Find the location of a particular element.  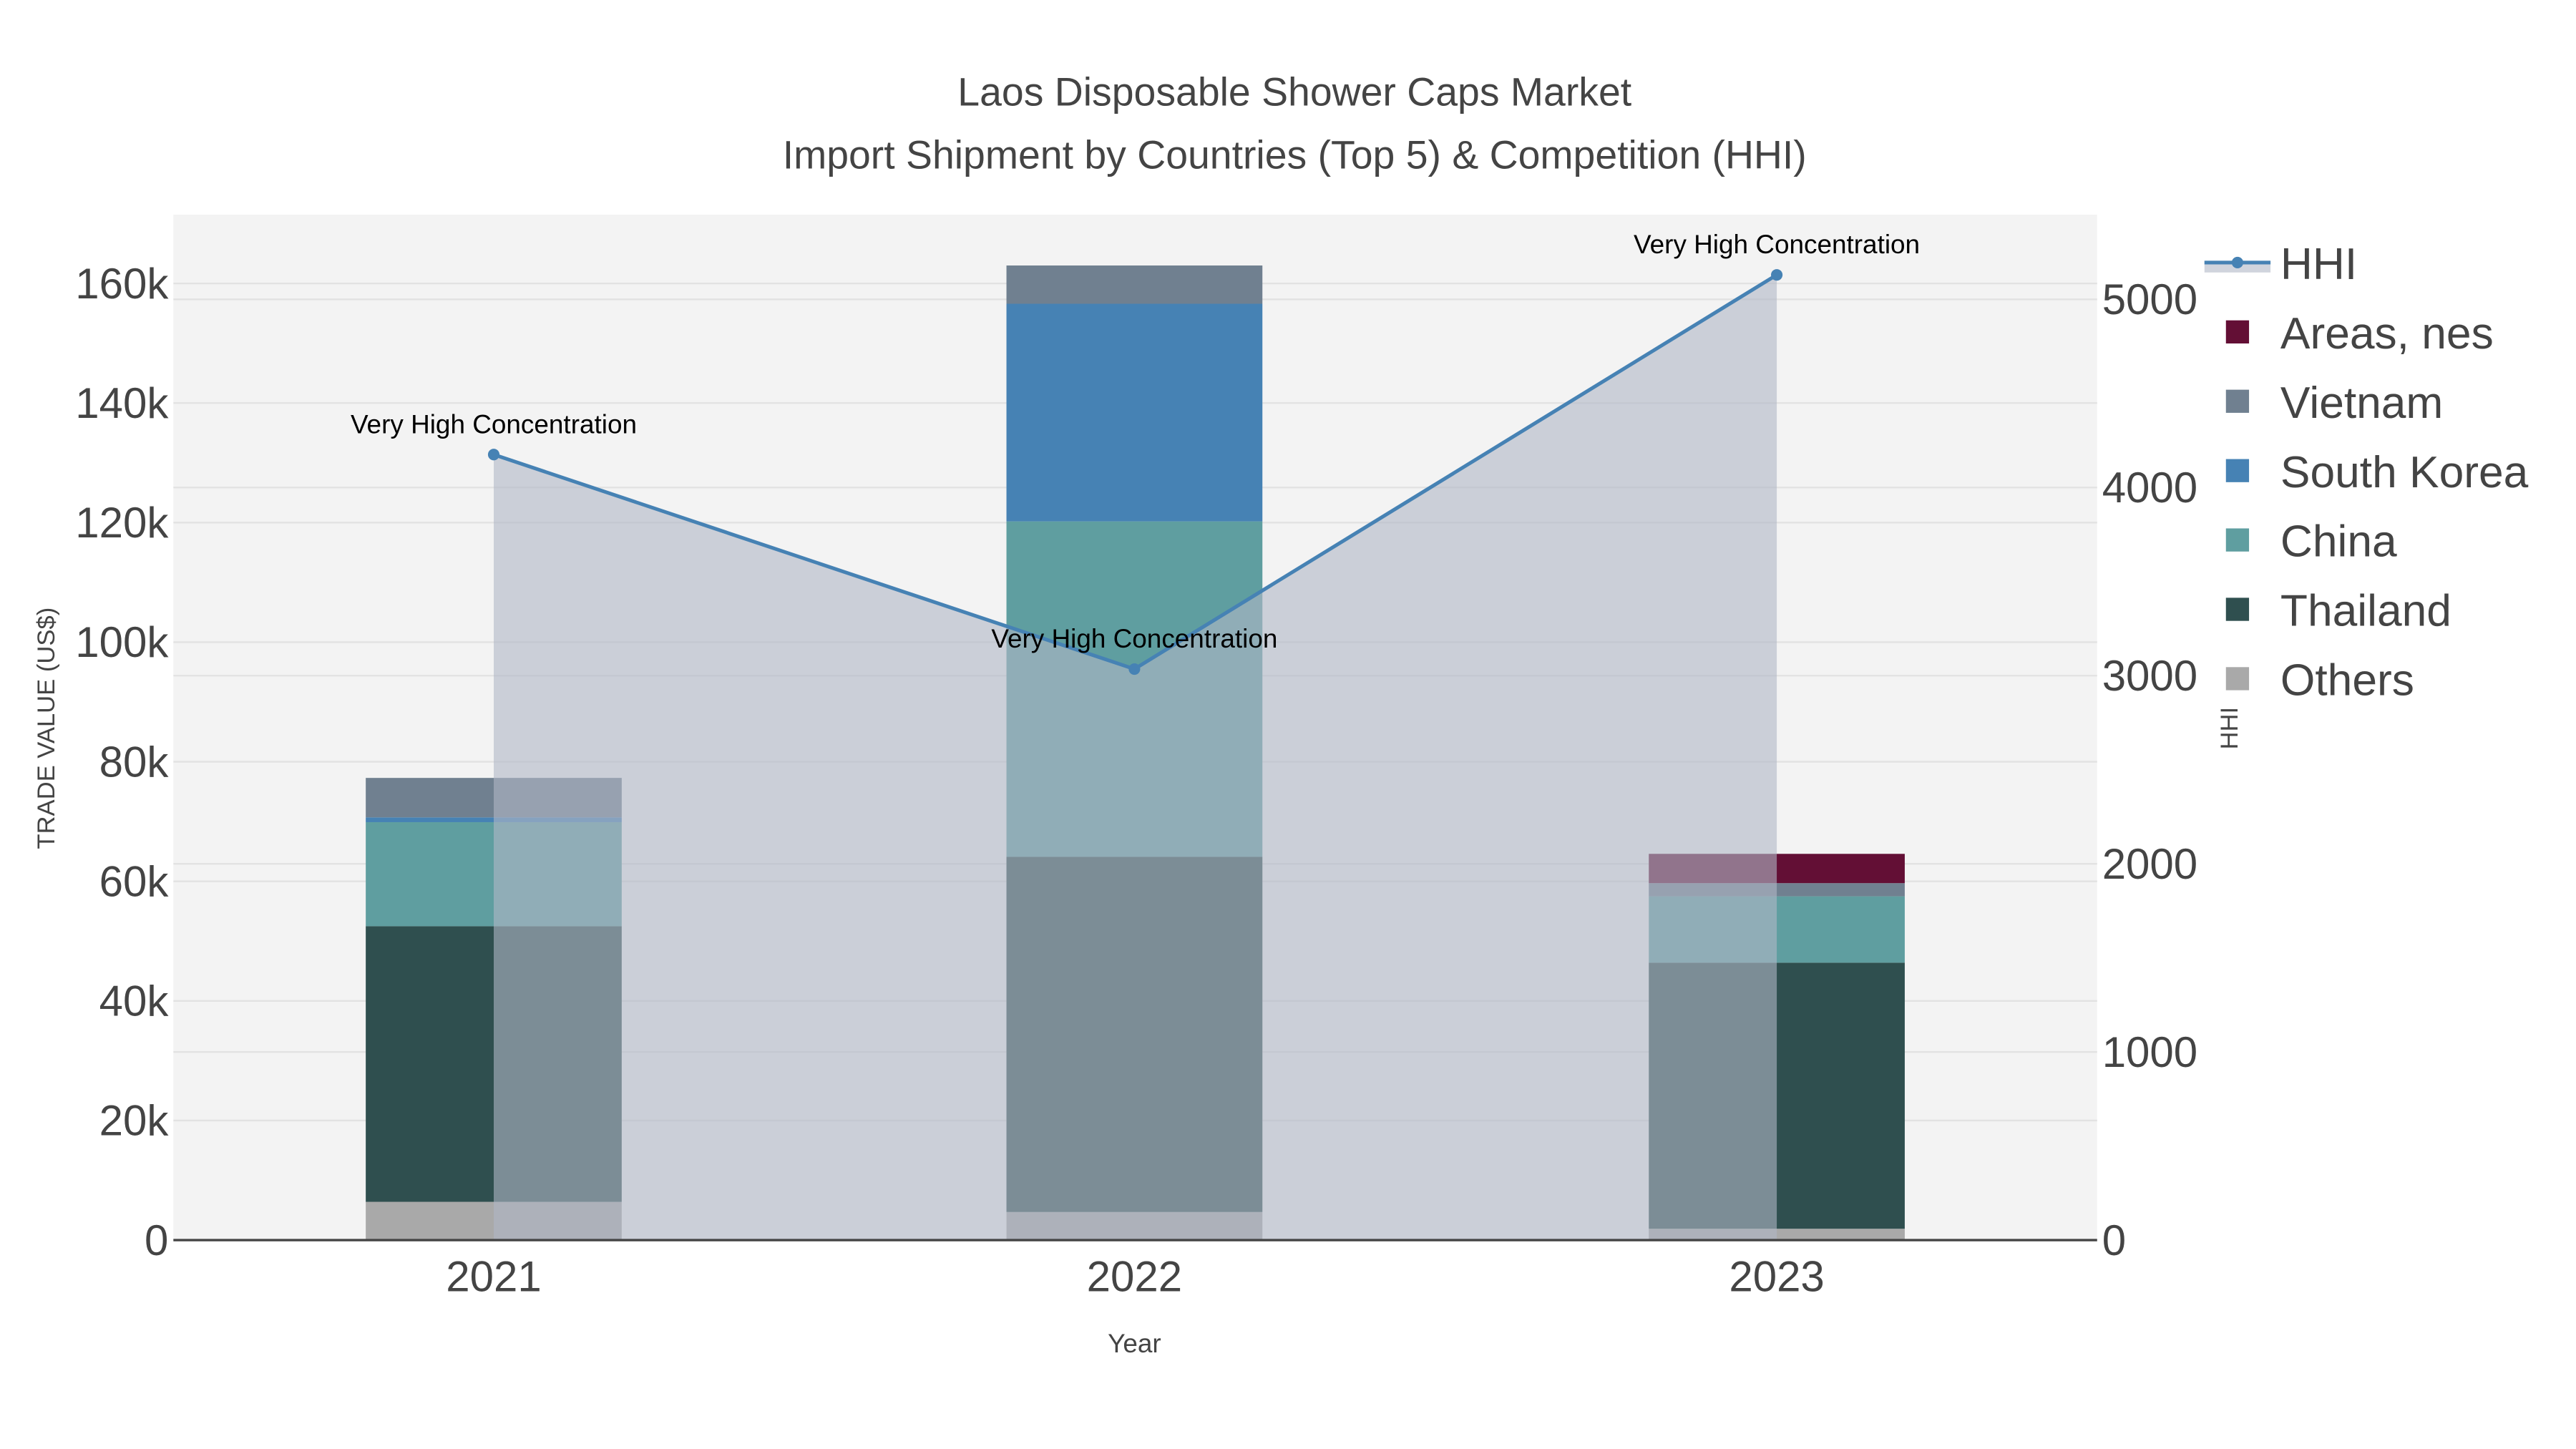

y-tick-label: 0 is located at coordinates (156, 1240).